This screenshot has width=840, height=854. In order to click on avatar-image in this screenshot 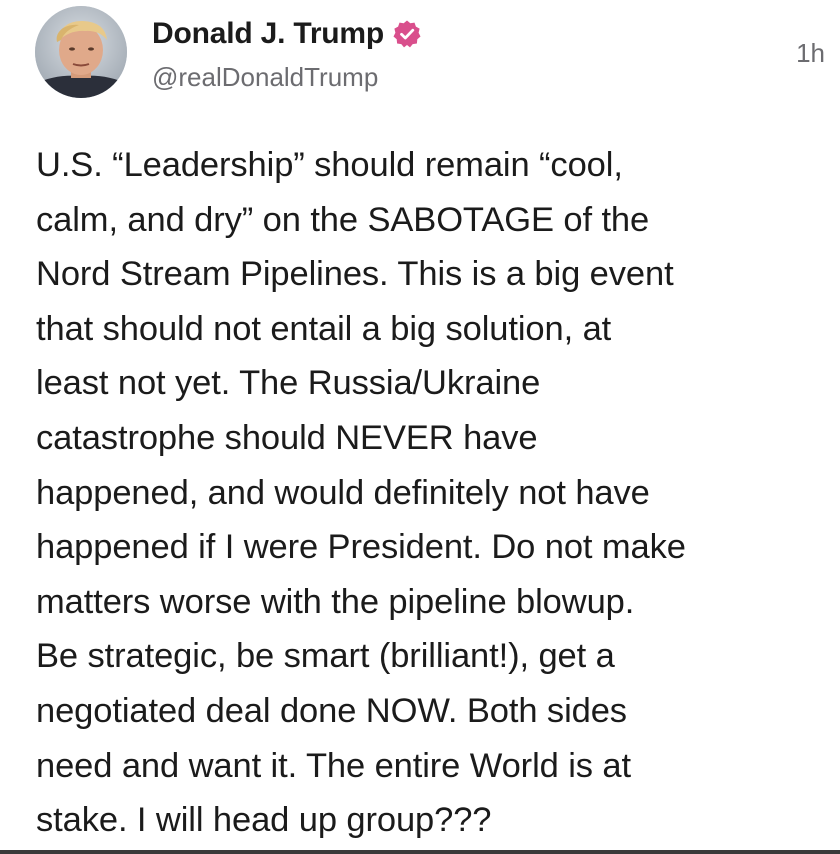, I will do `click(81, 52)`.